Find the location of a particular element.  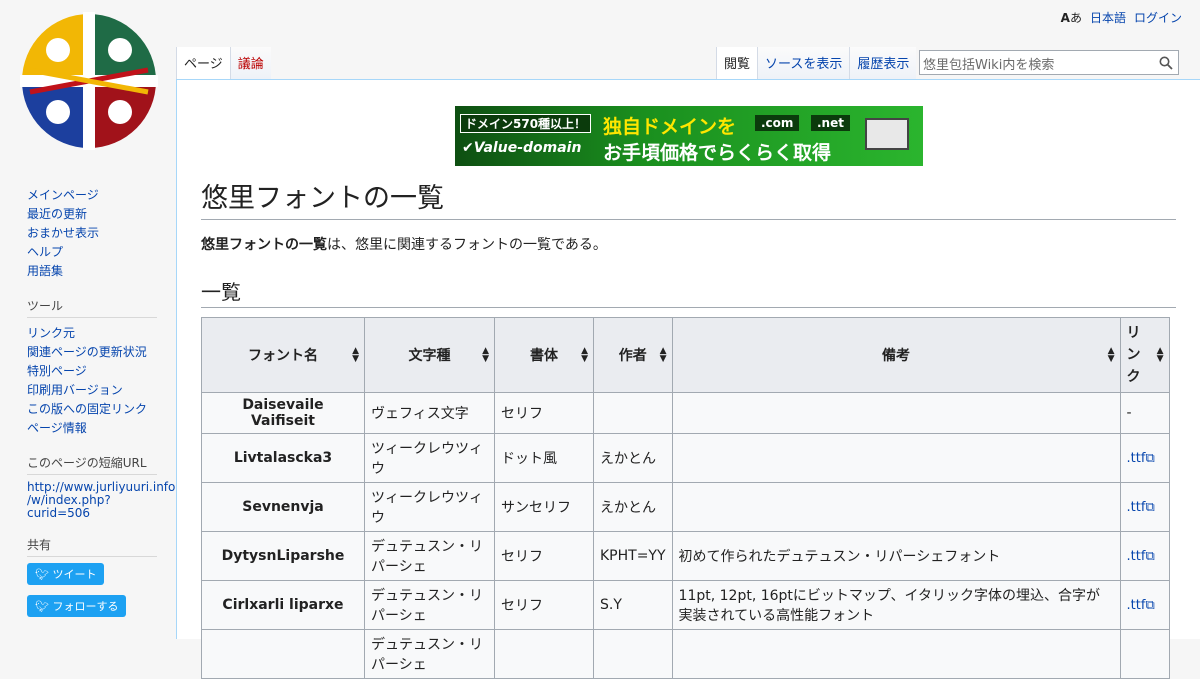

search-icon is located at coordinates (1166, 63).